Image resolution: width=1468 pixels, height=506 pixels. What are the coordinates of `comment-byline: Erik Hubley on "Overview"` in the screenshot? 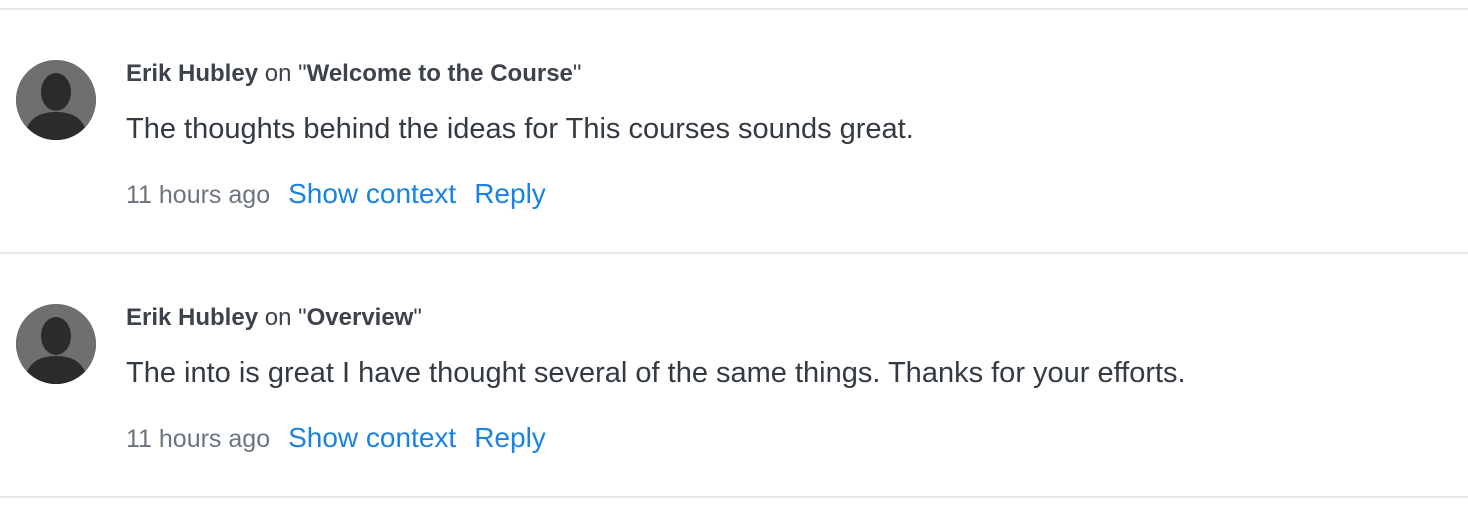 It's located at (274, 318).